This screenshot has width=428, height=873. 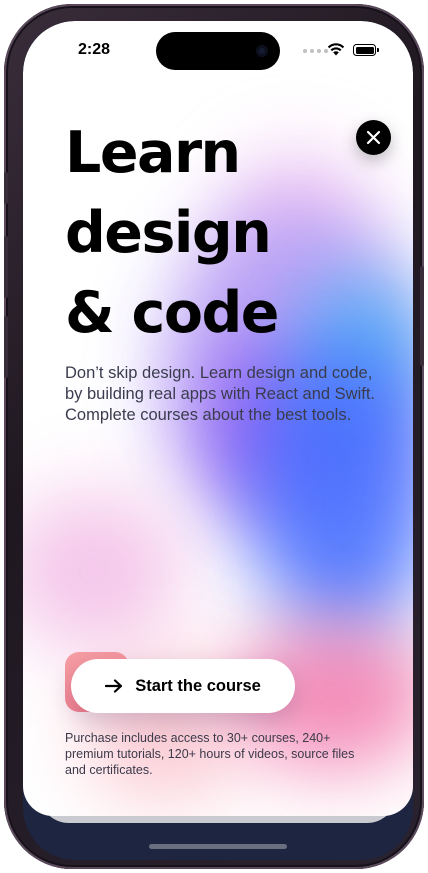 What do you see at coordinates (262, 51) in the screenshot?
I see `camera-icon` at bounding box center [262, 51].